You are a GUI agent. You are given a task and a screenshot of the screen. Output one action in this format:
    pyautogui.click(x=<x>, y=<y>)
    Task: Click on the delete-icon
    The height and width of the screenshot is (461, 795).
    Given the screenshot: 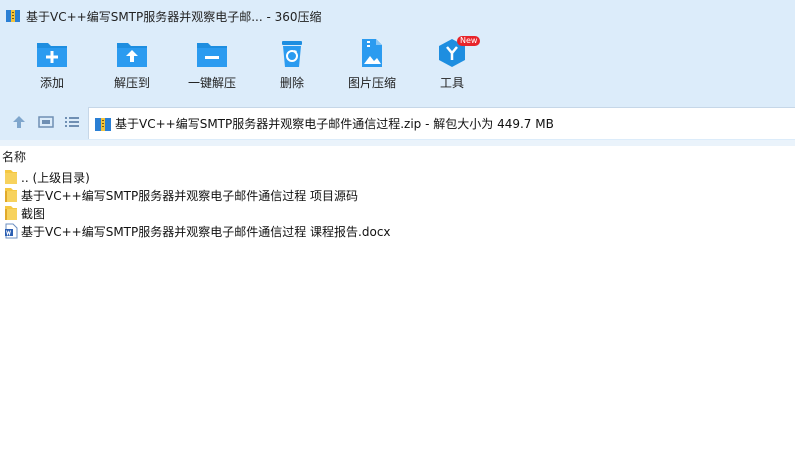 What is the action you would take?
    pyautogui.click(x=292, y=54)
    